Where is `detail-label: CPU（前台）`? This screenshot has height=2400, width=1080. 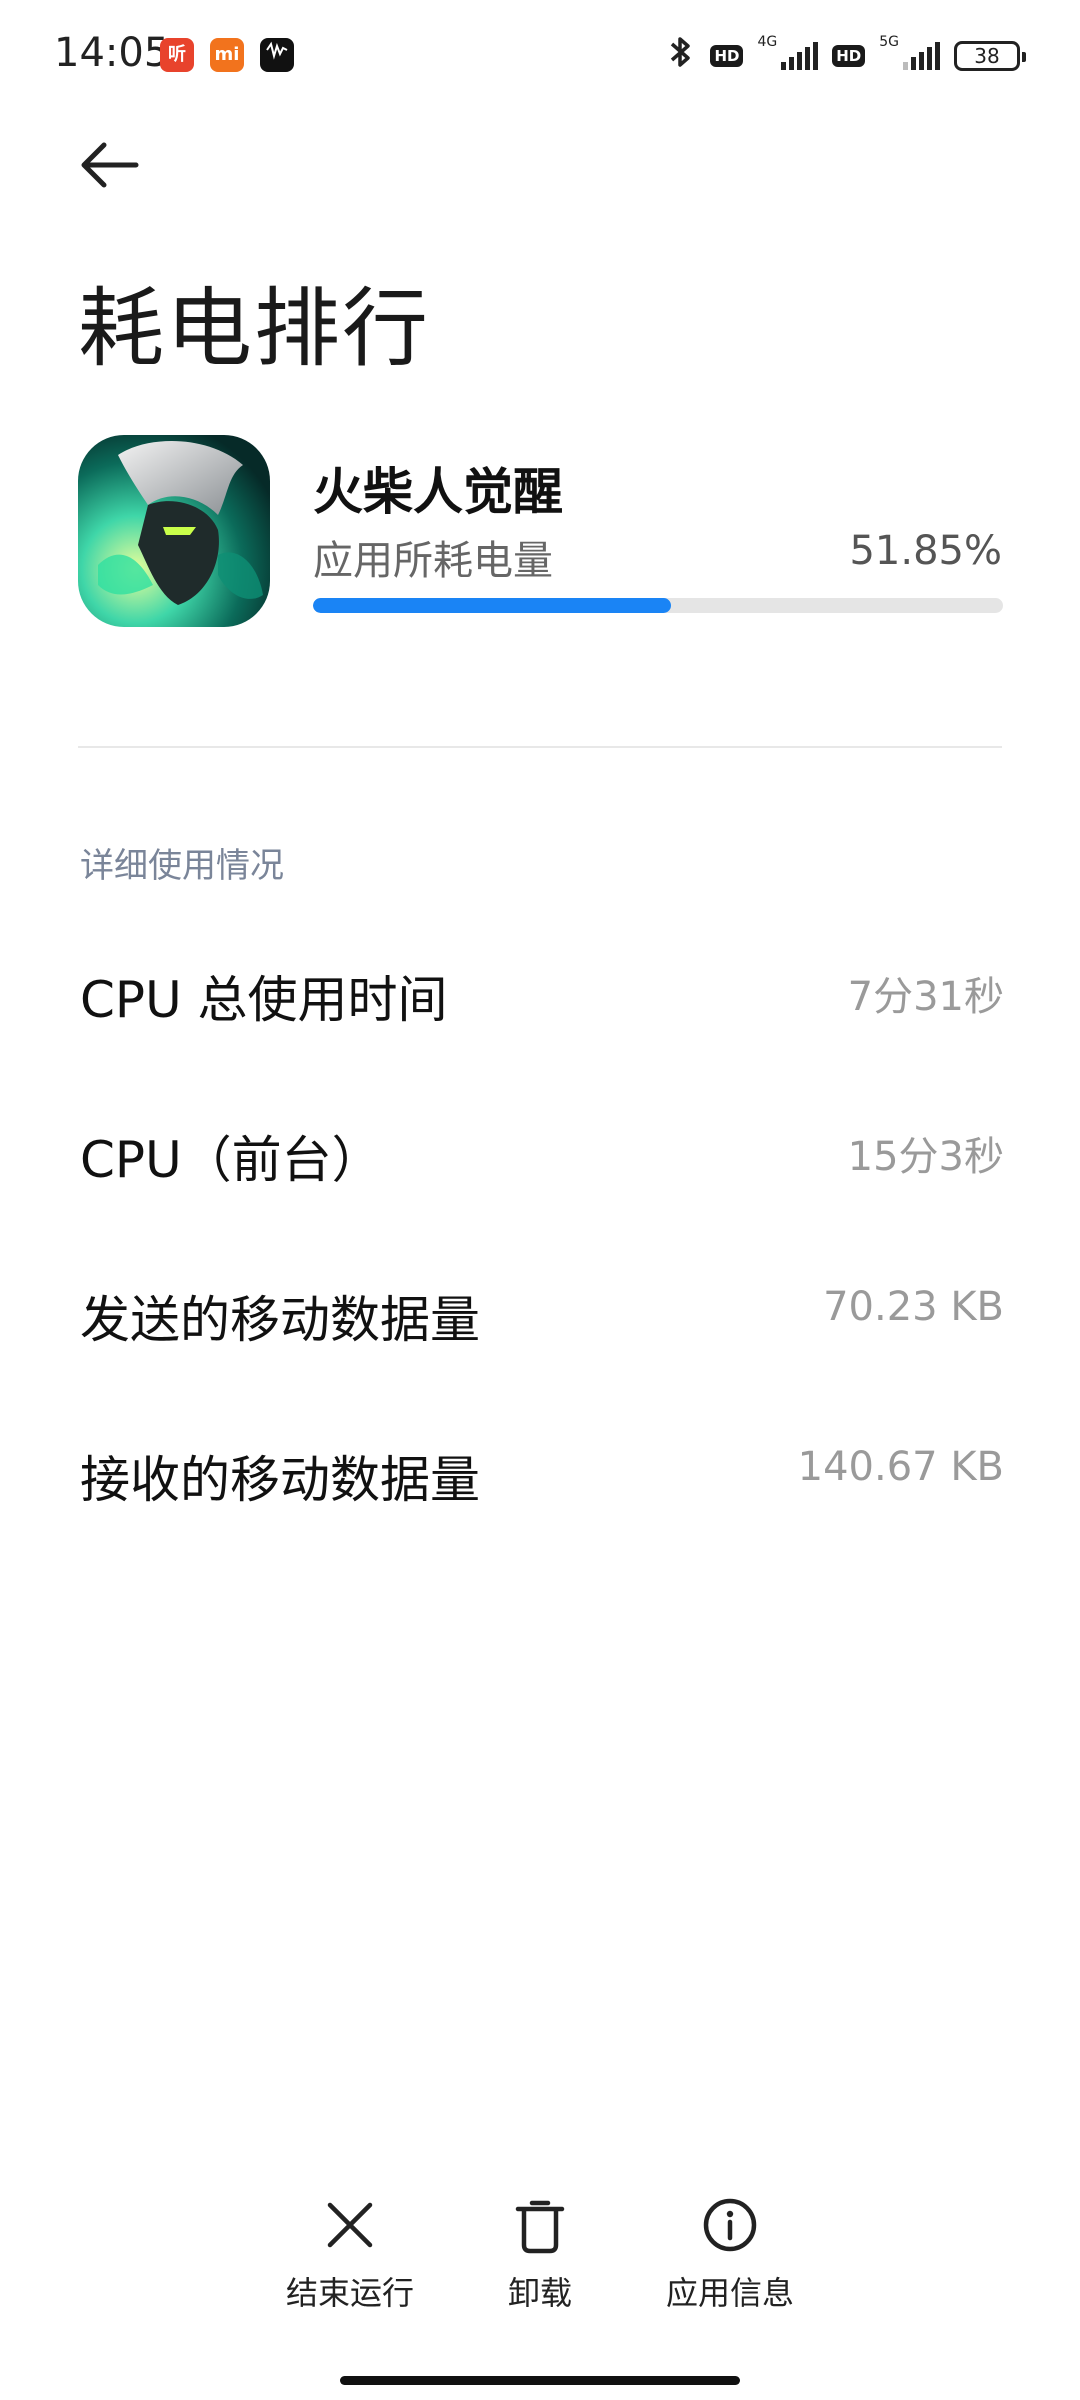
detail-label: CPU（前台） is located at coordinates (231, 1160).